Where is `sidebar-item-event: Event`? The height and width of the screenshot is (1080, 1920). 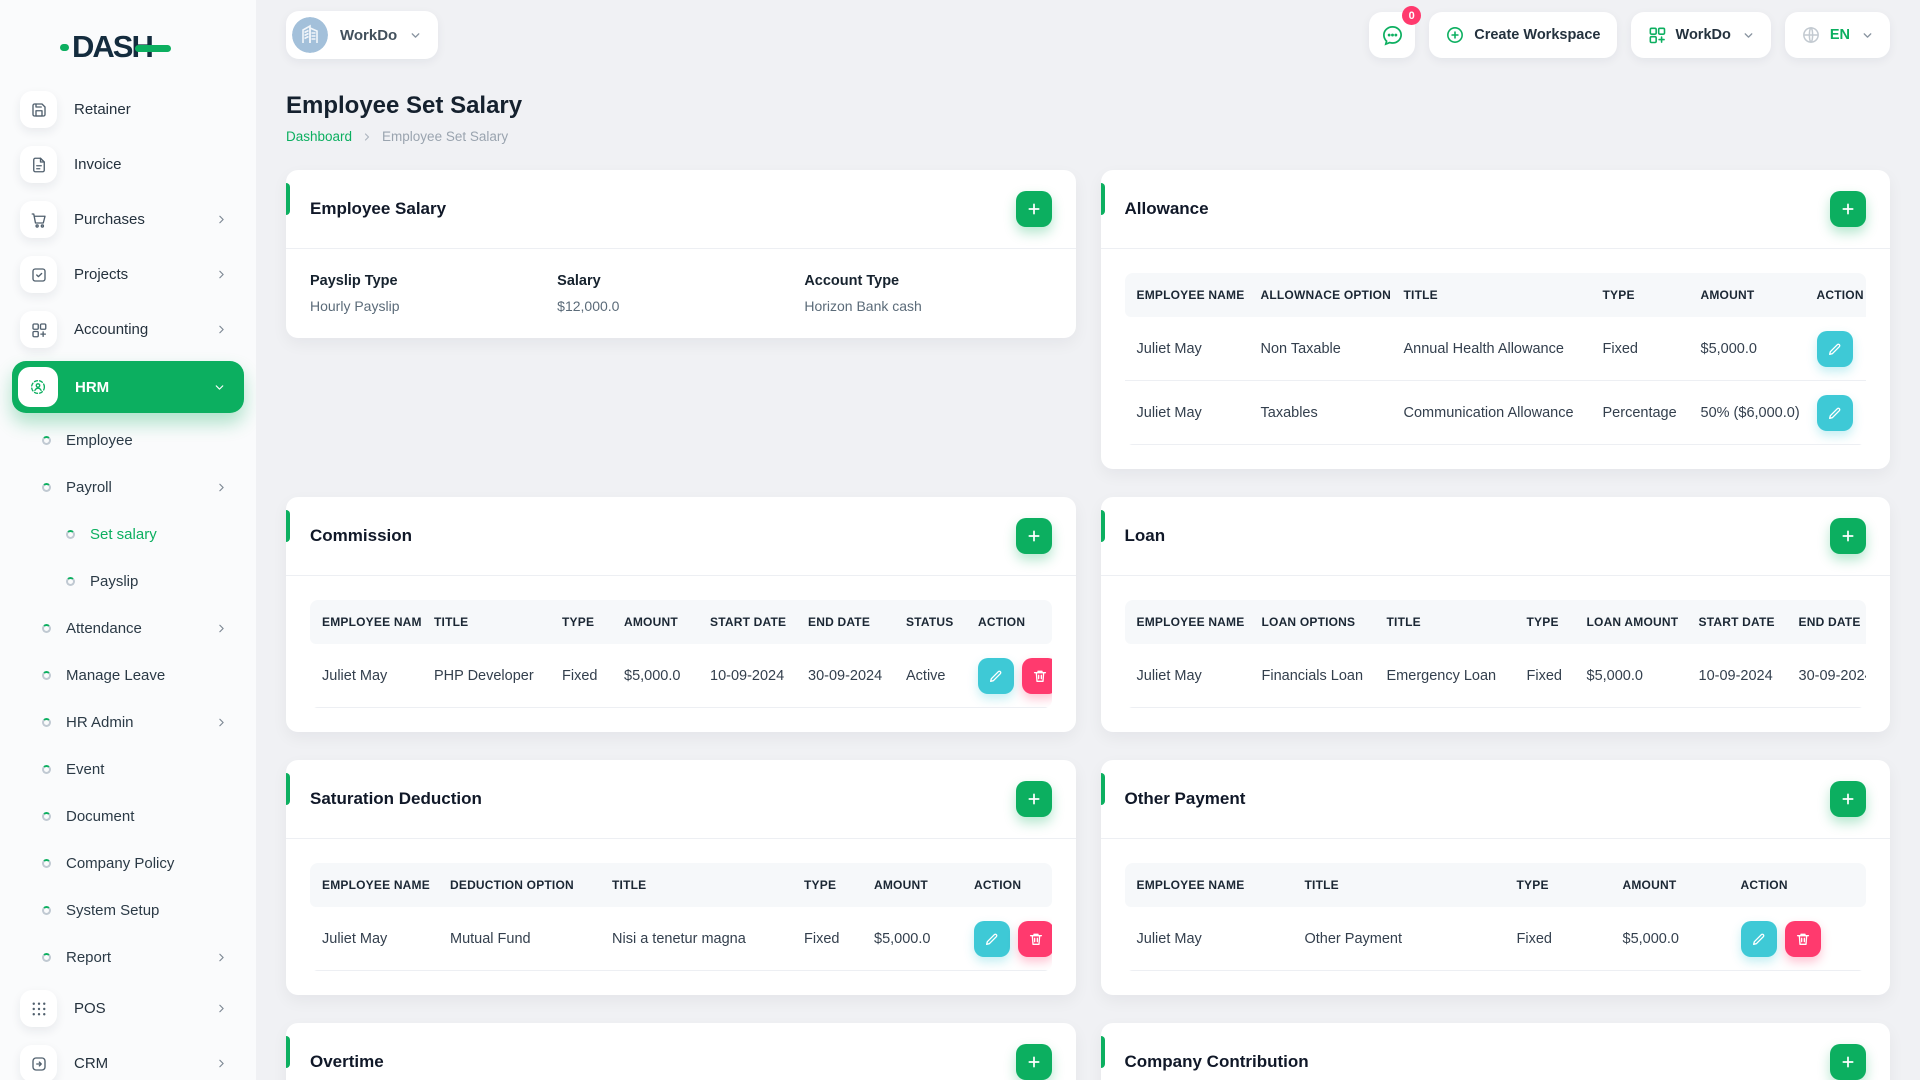
sidebar-item-event: Event is located at coordinates (128, 769).